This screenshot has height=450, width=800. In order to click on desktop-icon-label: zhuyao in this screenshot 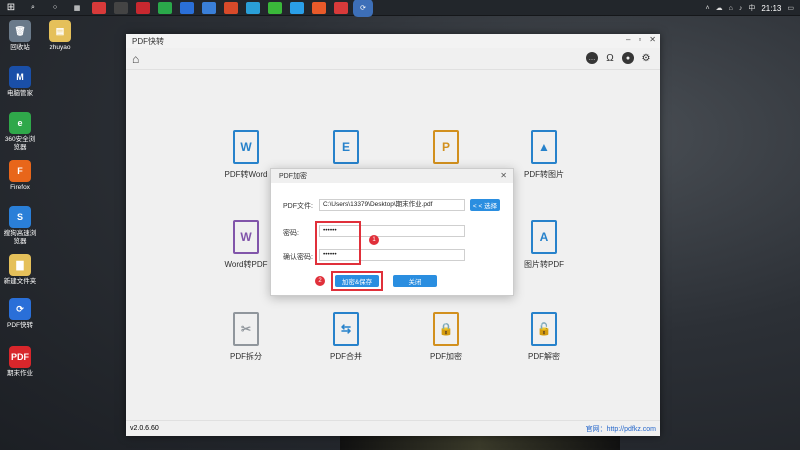, I will do `click(60, 47)`.